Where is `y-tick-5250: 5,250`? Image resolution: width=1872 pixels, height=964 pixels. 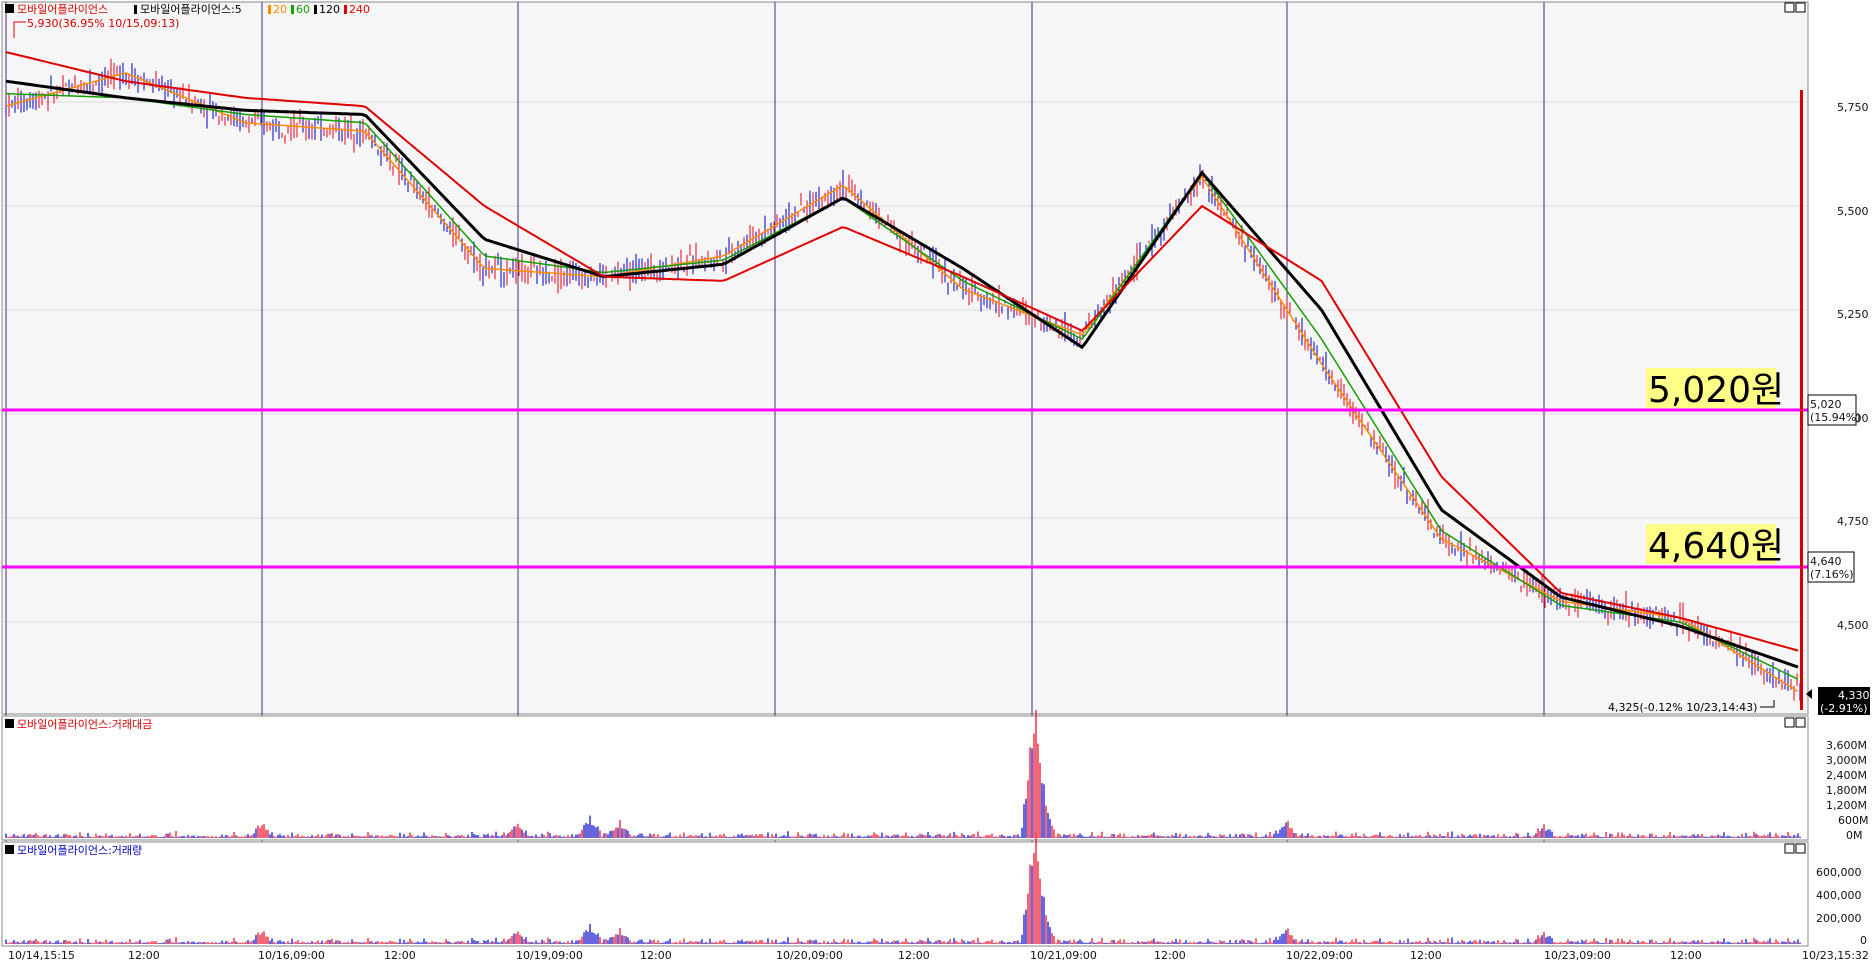 y-tick-5250: 5,250 is located at coordinates (1853, 314).